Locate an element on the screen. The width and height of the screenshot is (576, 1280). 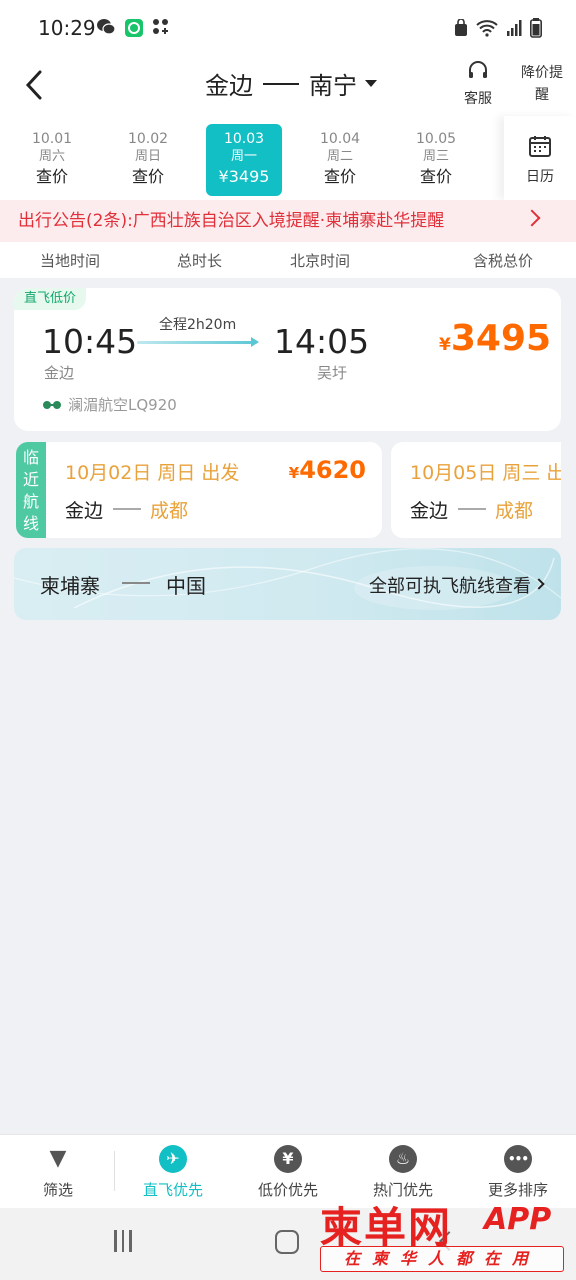
nearby-date: 10月02日 周日 出发 is located at coordinates (152, 473).